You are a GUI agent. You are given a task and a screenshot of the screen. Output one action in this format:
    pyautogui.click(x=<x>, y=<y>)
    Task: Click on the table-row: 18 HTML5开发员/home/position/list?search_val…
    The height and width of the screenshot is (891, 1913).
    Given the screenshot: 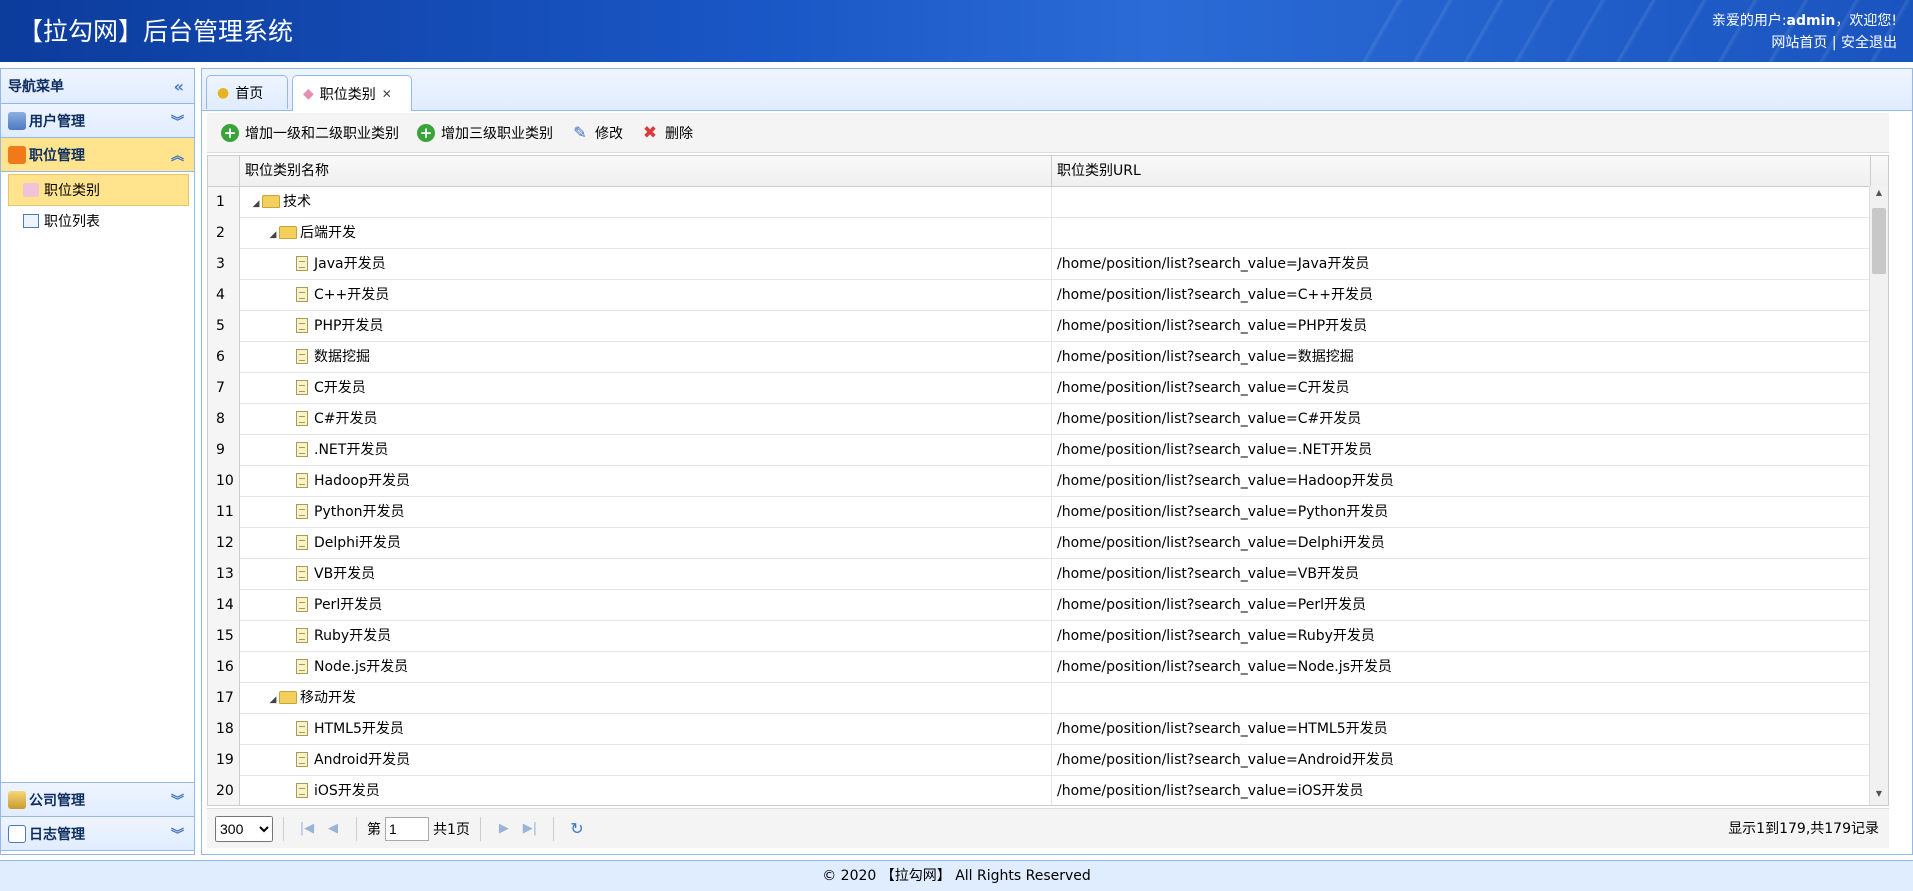 What is the action you would take?
    pyautogui.click(x=1039, y=729)
    